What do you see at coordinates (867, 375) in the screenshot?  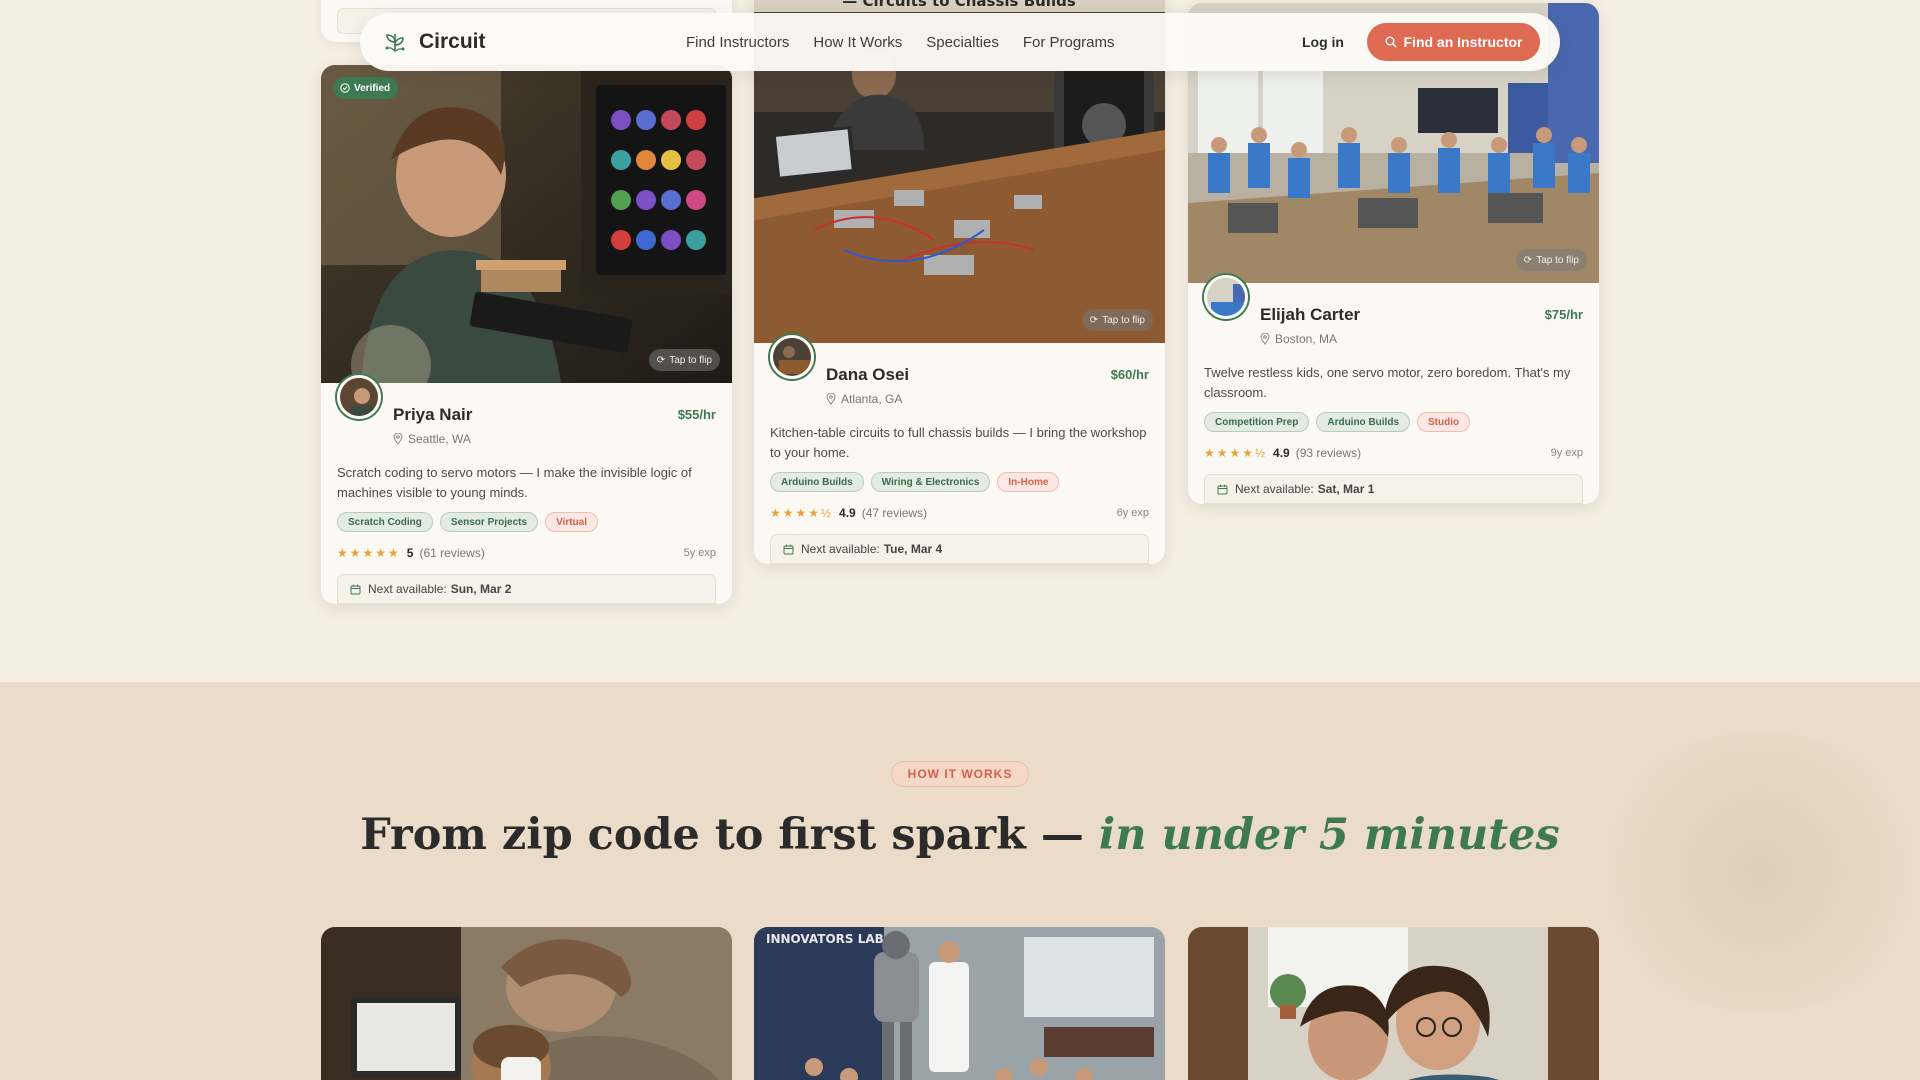 I see `instructor-name: Dana Osei` at bounding box center [867, 375].